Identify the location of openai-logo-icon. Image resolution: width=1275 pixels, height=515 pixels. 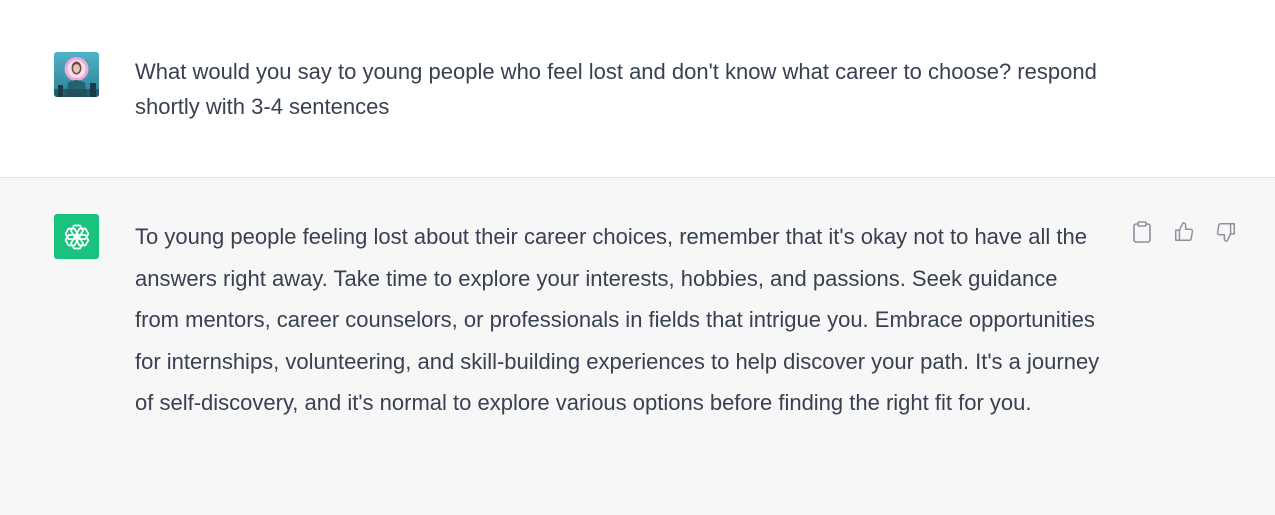
(76, 236).